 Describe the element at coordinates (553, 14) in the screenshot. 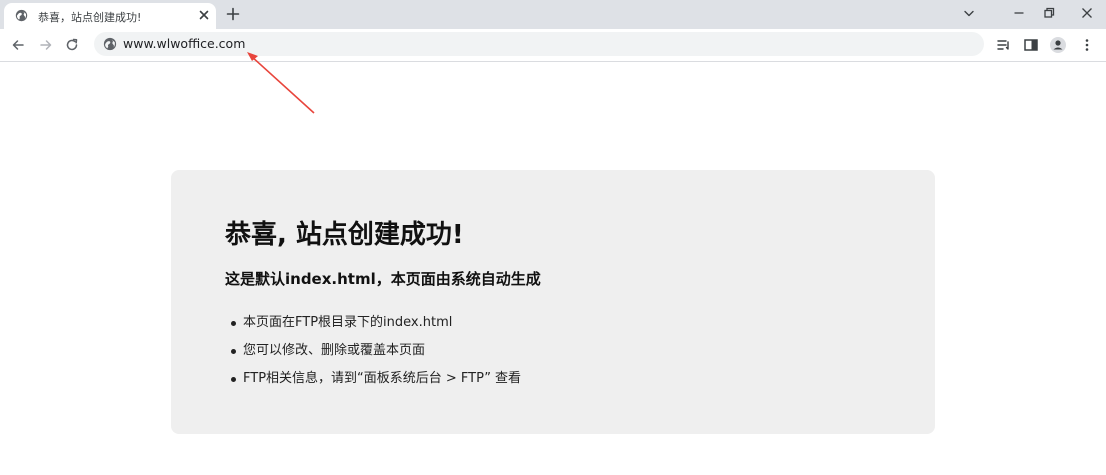

I see `tab-strip: 恭喜，站点创建成功!` at that location.